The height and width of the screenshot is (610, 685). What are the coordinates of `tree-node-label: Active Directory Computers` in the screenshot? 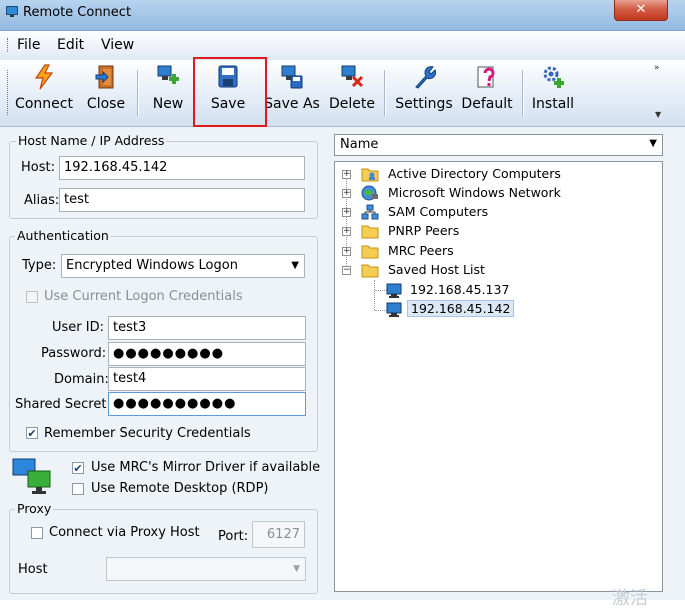 It's located at (474, 173).